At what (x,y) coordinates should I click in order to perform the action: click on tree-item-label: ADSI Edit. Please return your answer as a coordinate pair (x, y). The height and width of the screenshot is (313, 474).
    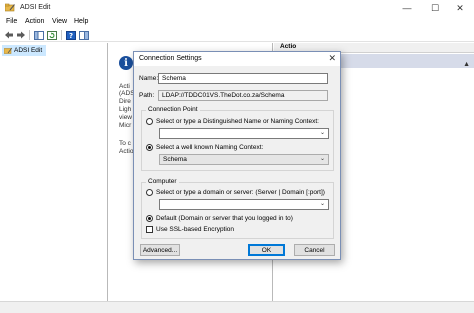
    Looking at the image, I should click on (28, 50).